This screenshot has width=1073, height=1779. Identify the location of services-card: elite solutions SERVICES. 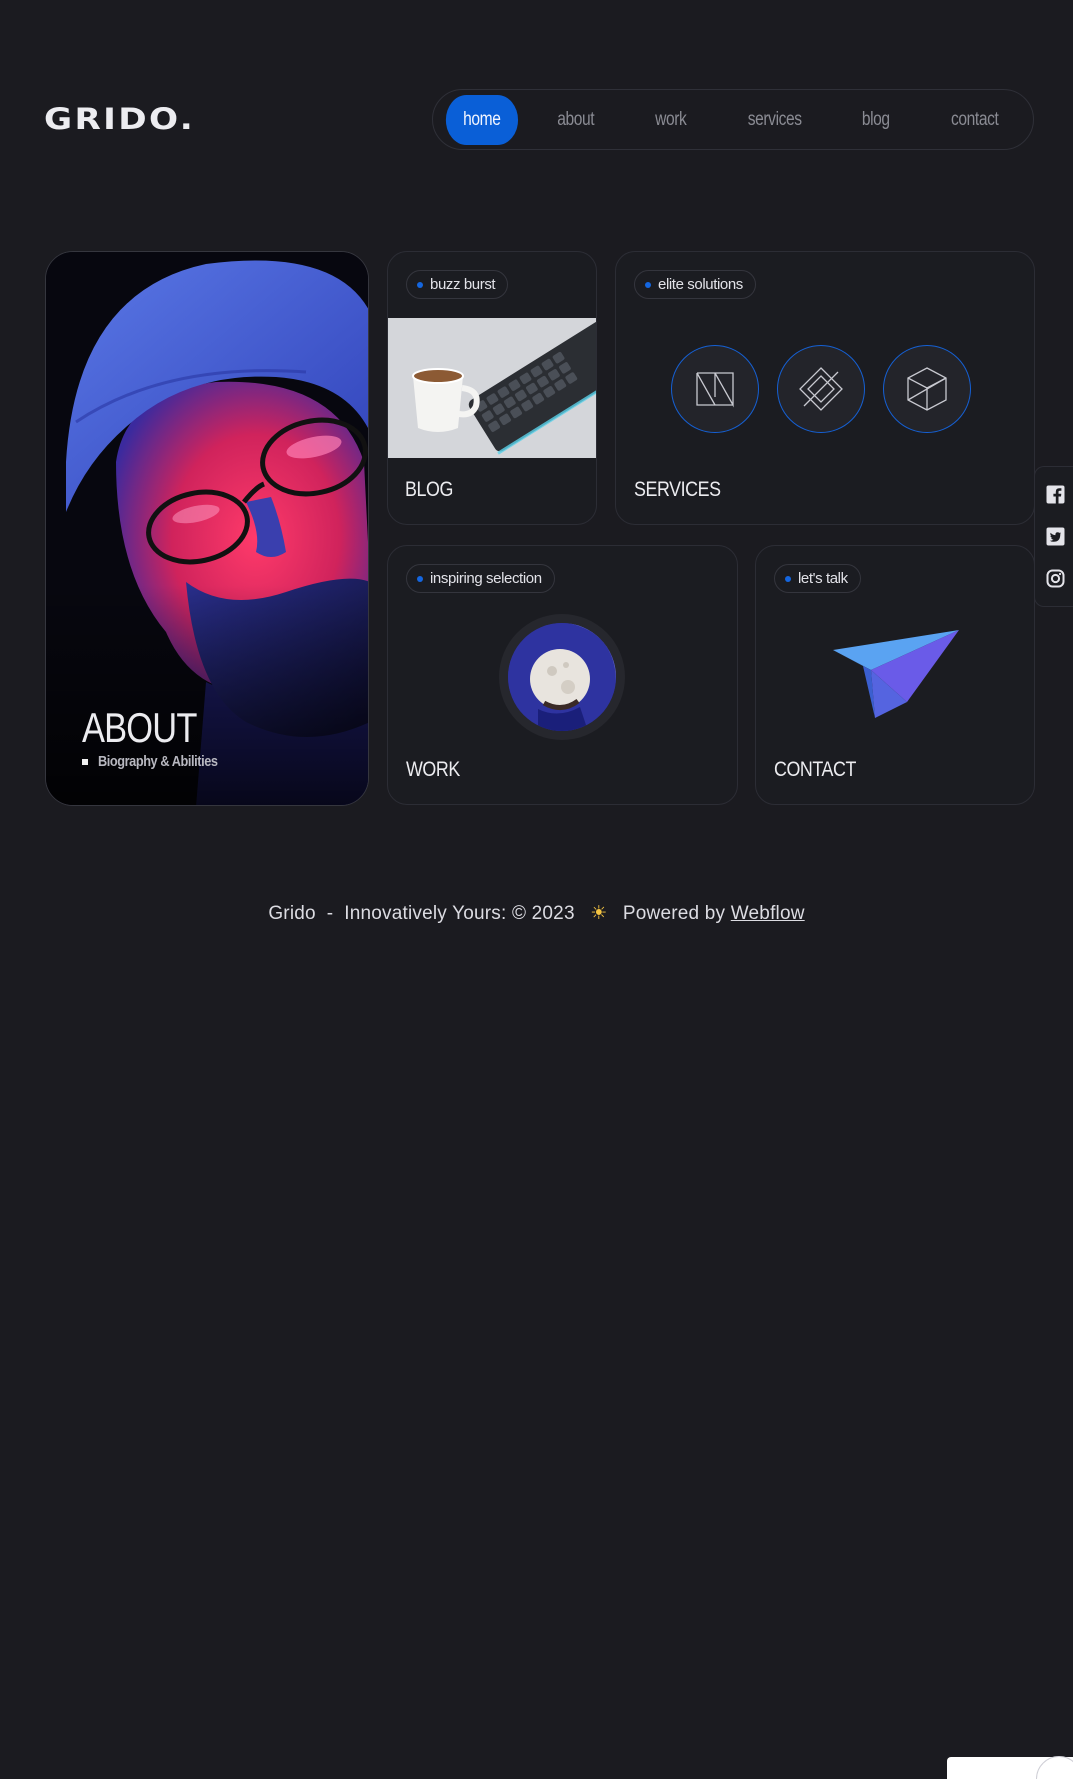
(825, 388).